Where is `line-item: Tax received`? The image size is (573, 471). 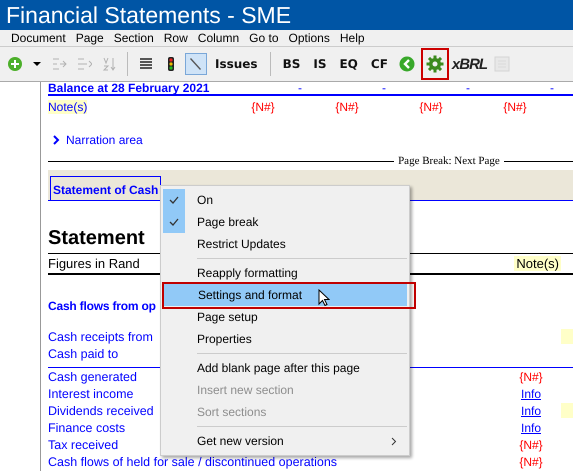 line-item: Tax received is located at coordinates (83, 445).